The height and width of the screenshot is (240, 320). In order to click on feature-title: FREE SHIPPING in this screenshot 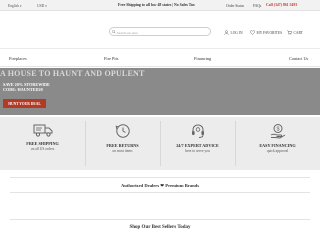, I will do `click(42, 143)`.